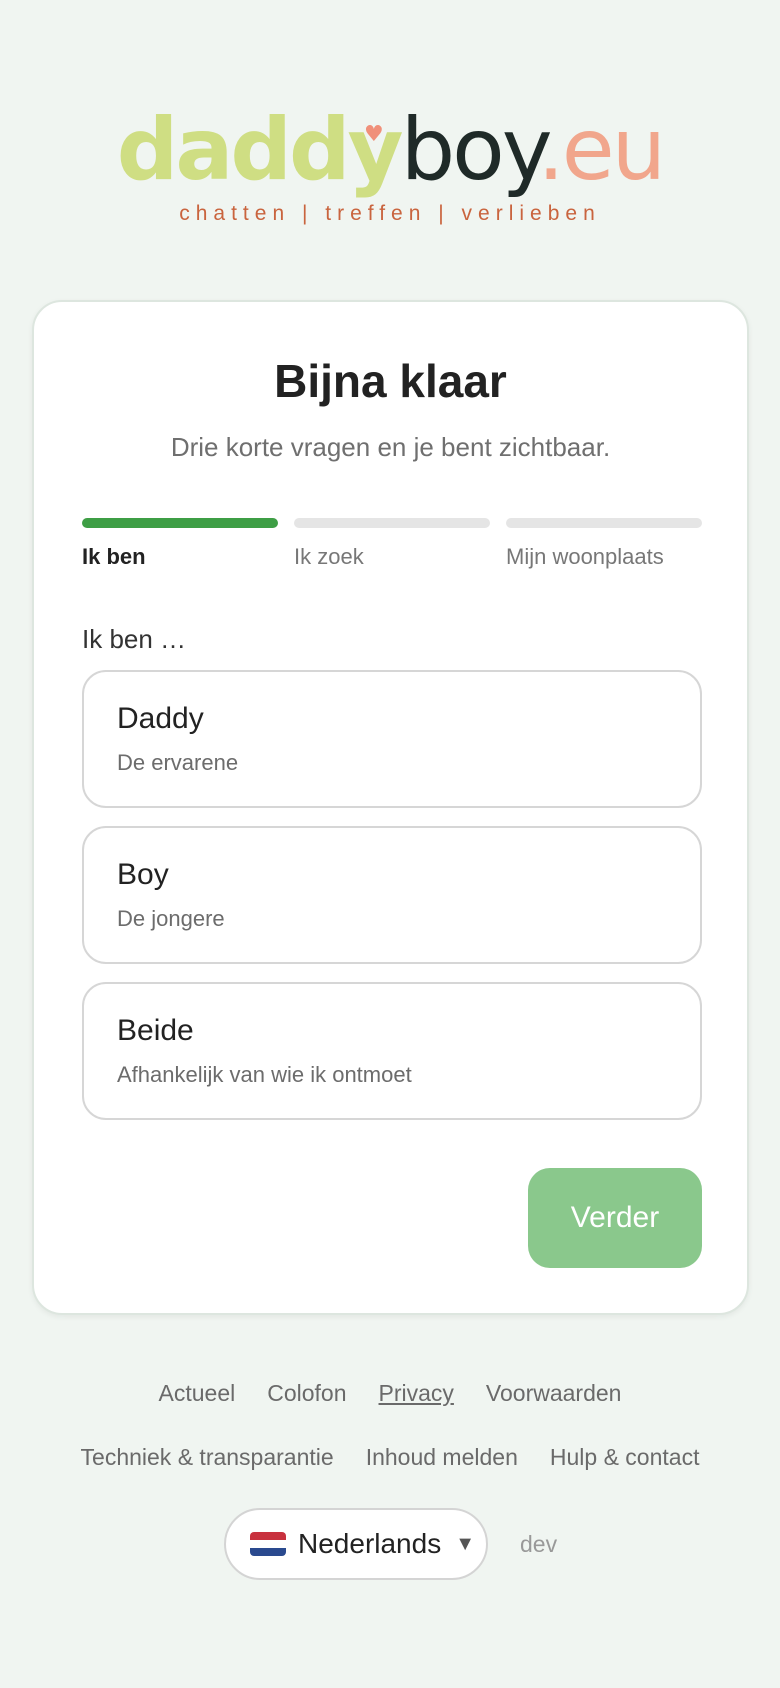  Describe the element at coordinates (390, 447) in the screenshot. I see `card-subtitle: Drie korte vragen en je bent zichtbaar.` at that location.